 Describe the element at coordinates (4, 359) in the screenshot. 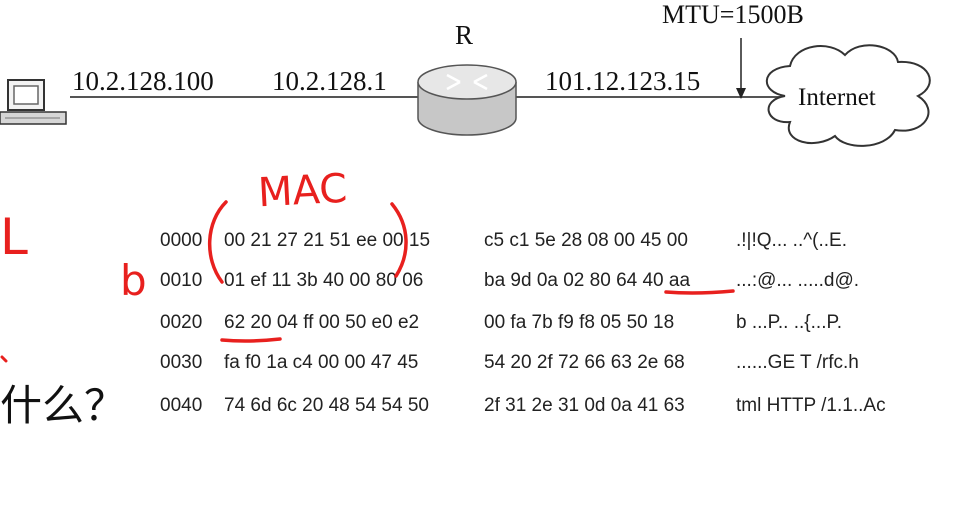

I see `dot-mark` at that location.